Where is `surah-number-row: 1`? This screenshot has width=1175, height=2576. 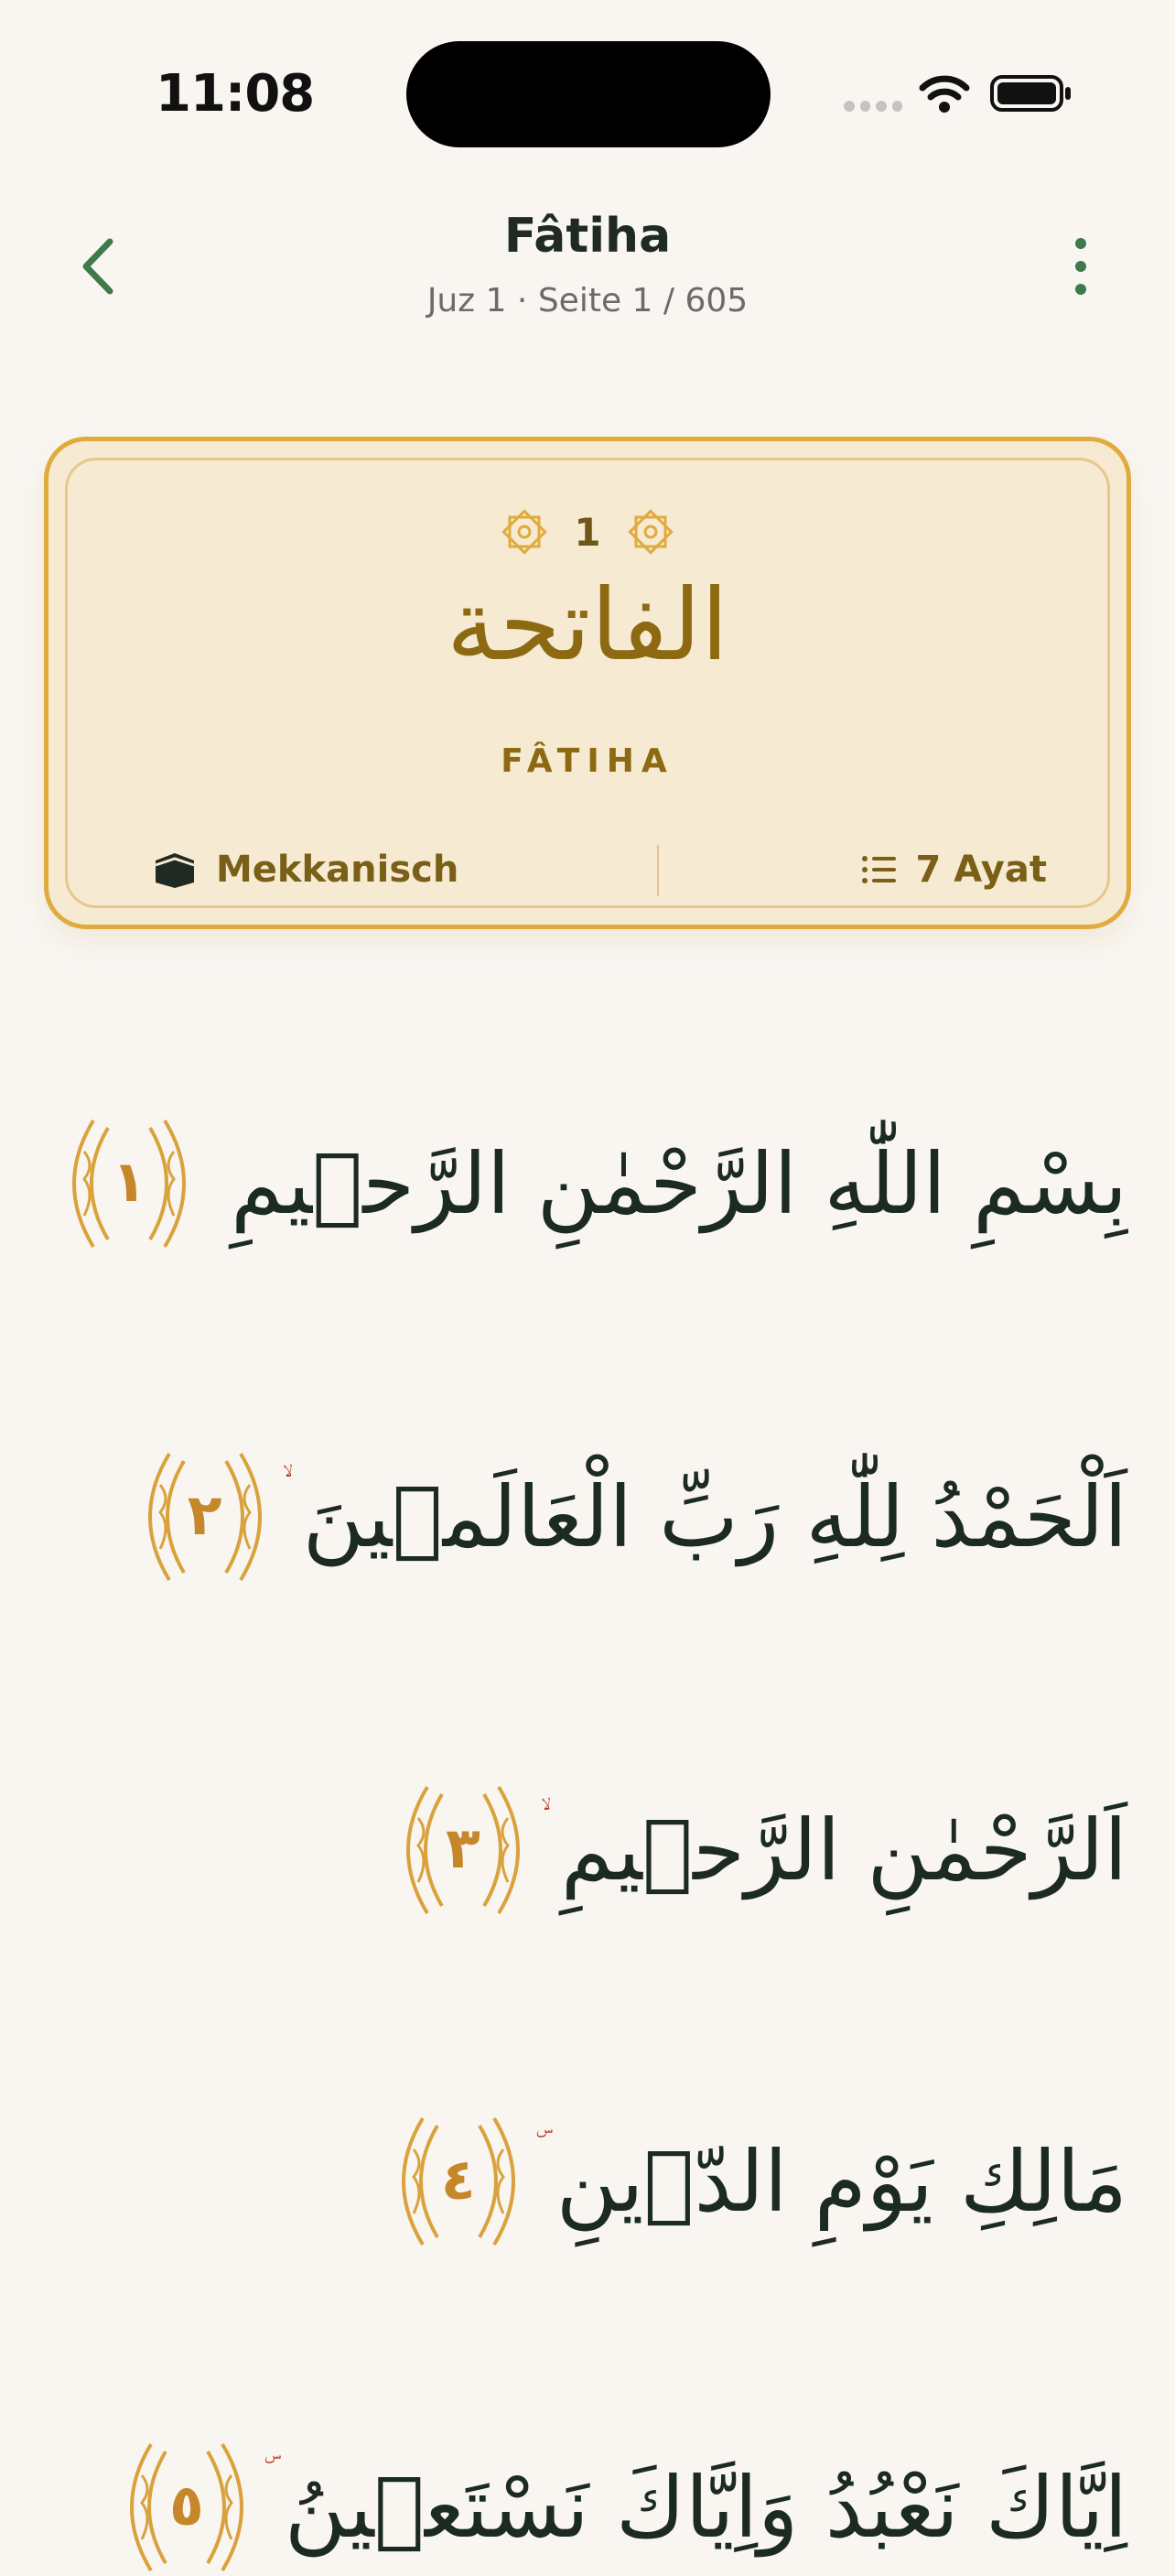
surah-number-row: 1 is located at coordinates (587, 532).